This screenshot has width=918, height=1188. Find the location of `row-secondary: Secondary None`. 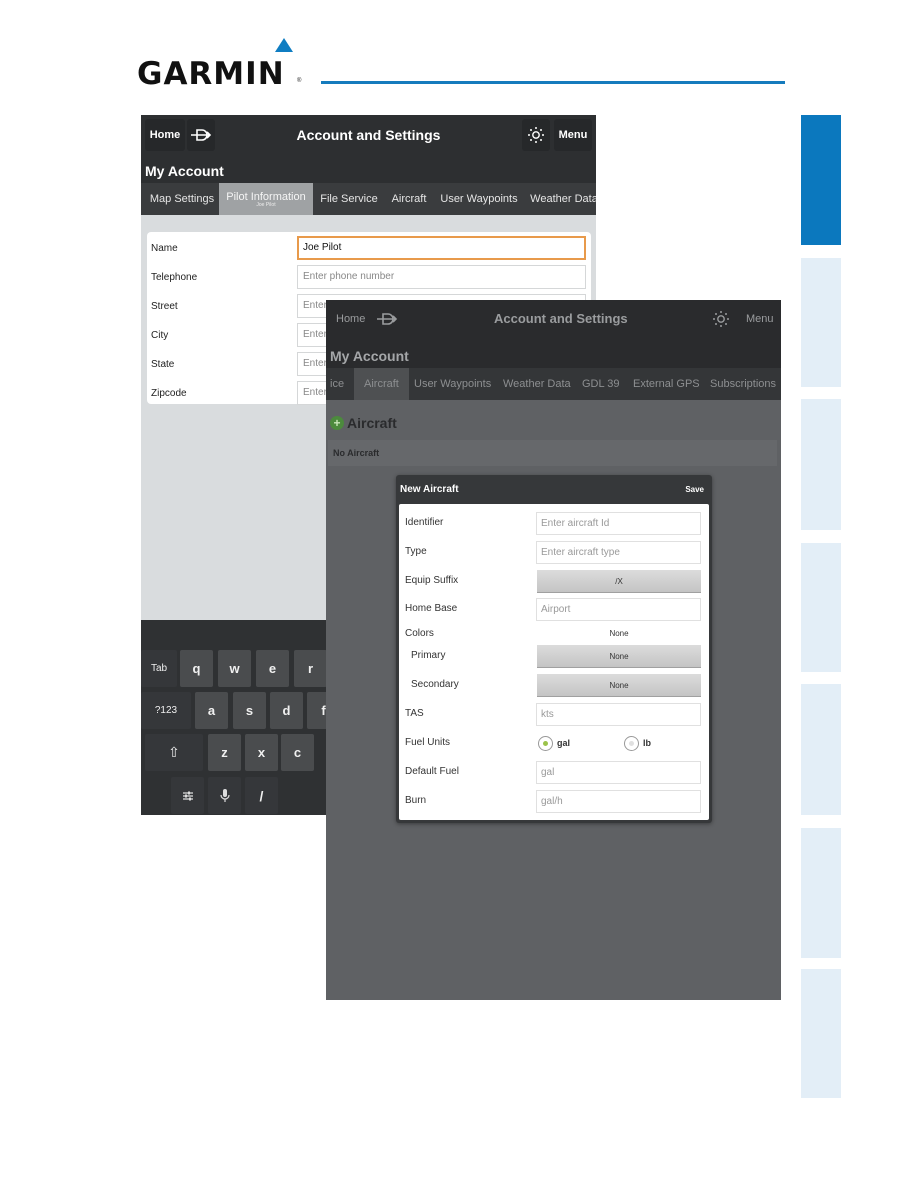

row-secondary: Secondary None is located at coordinates (554, 685).